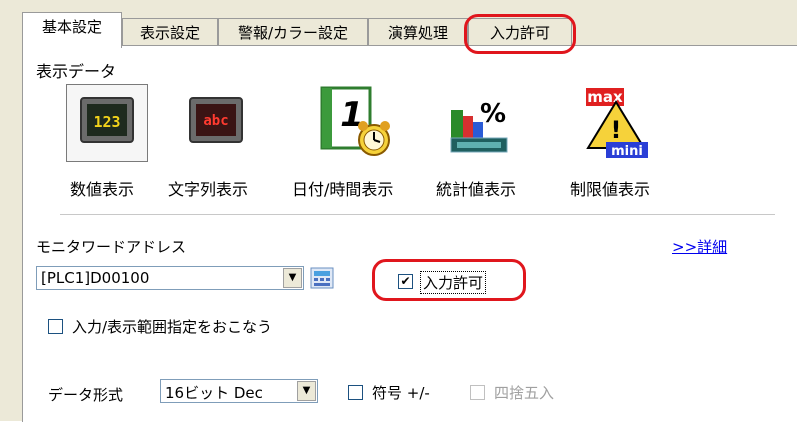  Describe the element at coordinates (170, 32) in the screenshot. I see `tab-display-settings: 表示設定` at that location.